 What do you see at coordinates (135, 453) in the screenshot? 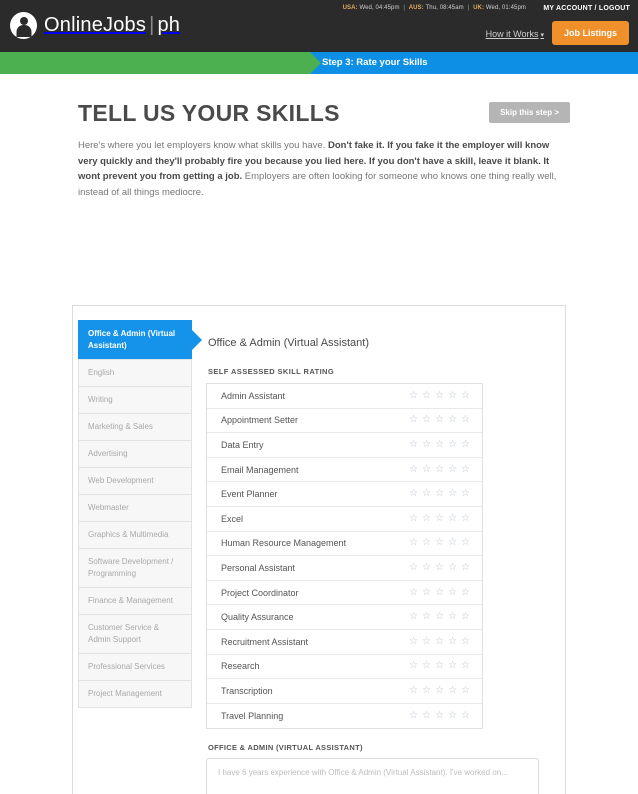
I see `sidebar-item-category-4: Advertising` at bounding box center [135, 453].